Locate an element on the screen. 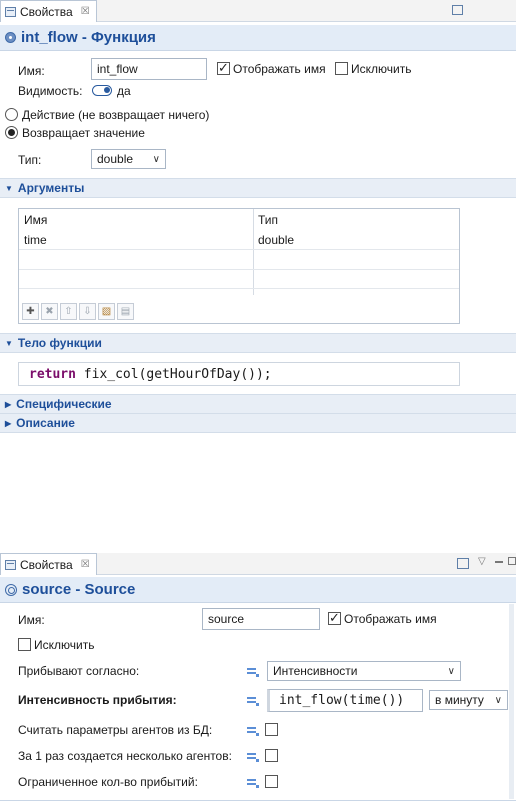  visibility-value: да is located at coordinates (124, 91).